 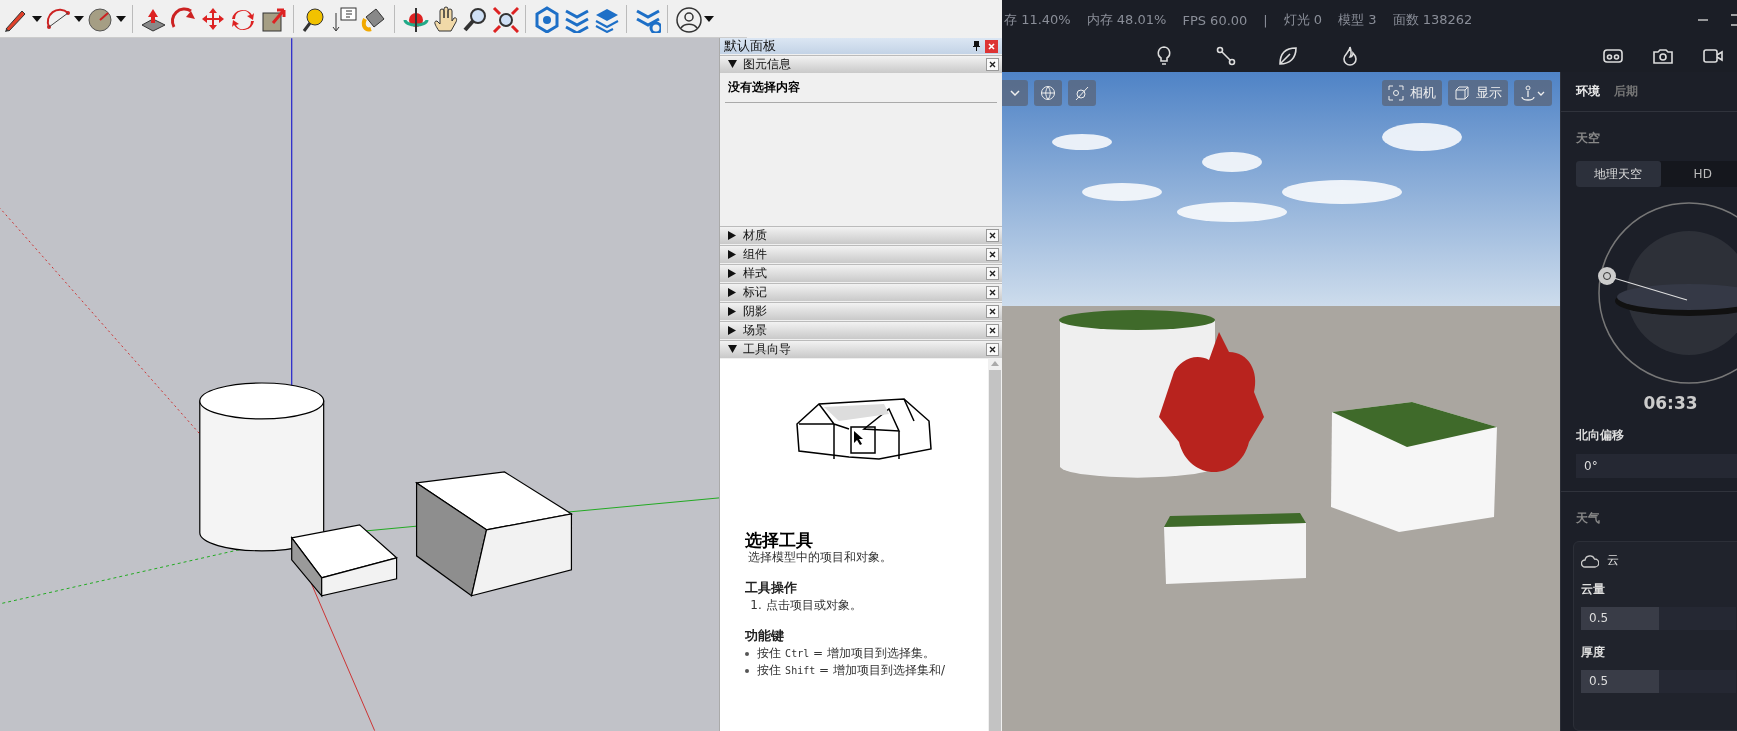 What do you see at coordinates (1303, 20) in the screenshot?
I see `status-stat: 灯光 0` at bounding box center [1303, 20].